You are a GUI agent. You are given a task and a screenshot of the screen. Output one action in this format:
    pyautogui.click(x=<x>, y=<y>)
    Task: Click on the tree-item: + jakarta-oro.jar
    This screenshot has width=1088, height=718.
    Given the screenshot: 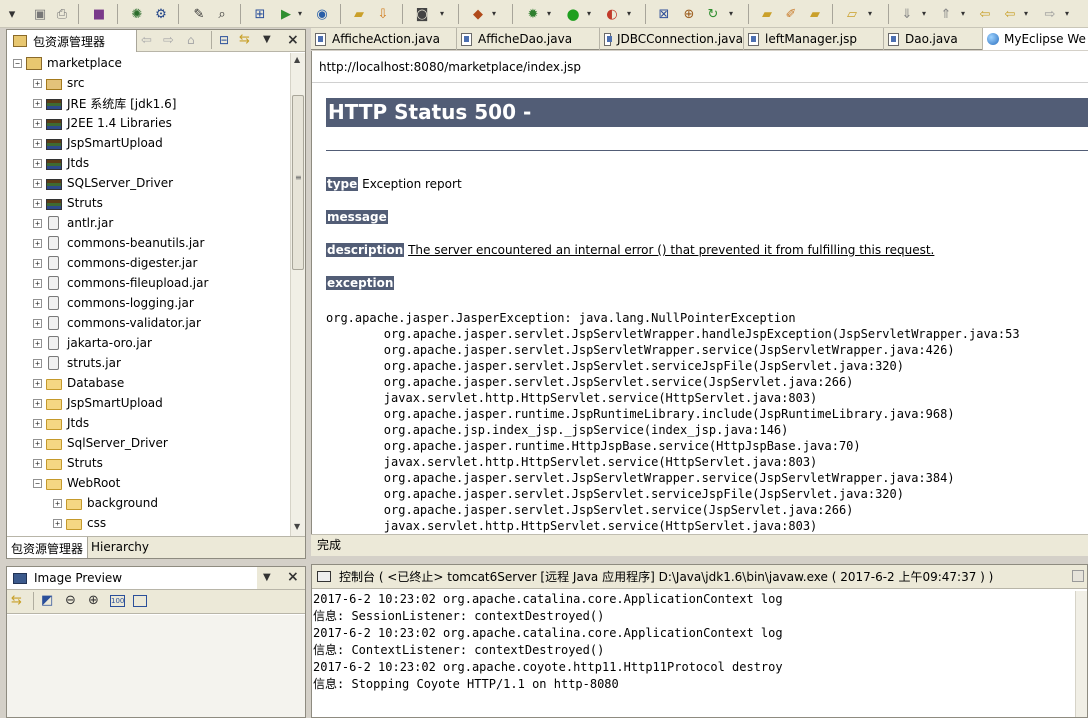 What is the action you would take?
    pyautogui.click(x=92, y=343)
    